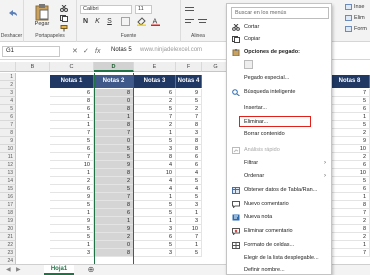 The image size is (370, 275). Describe the element at coordinates (141, 21) in the screenshot. I see `fill-color-icon` at that location.